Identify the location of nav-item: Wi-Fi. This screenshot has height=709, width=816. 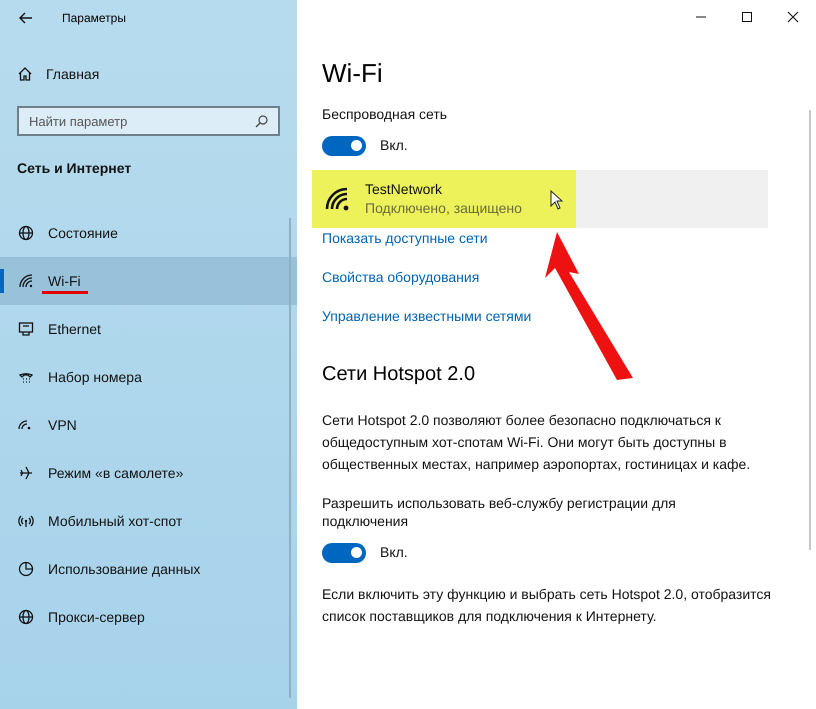
(148, 281).